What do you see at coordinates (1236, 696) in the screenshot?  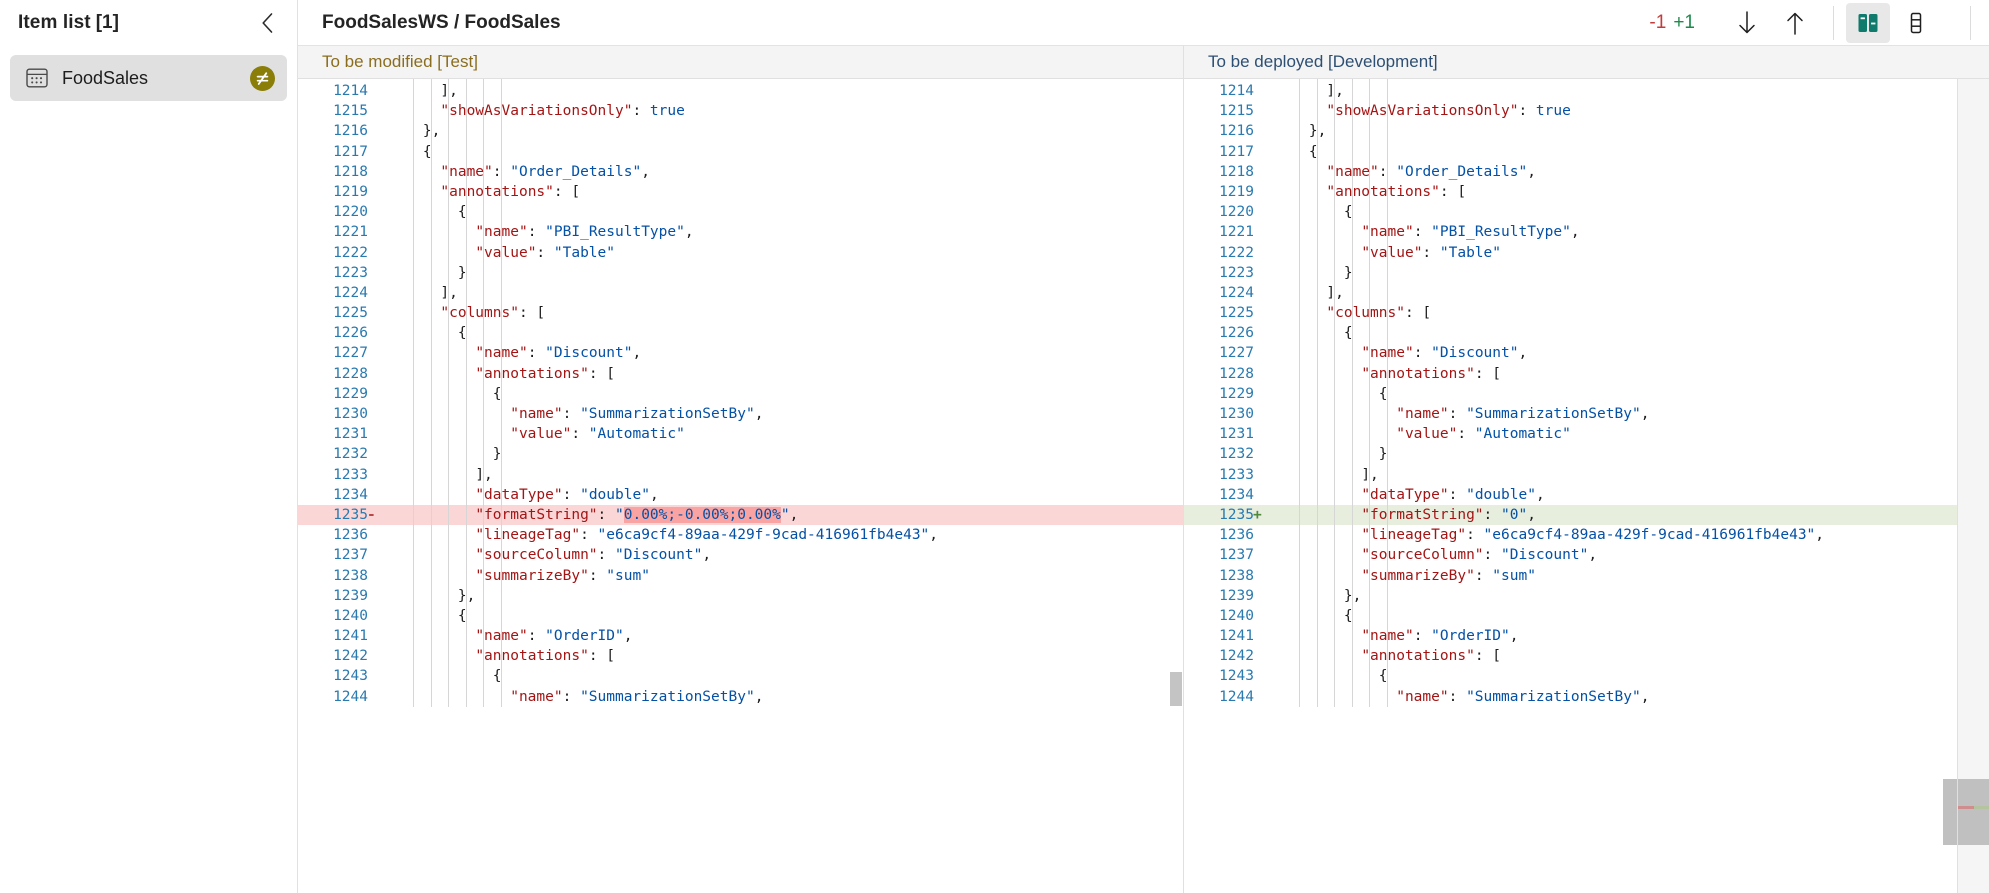 I see `line-number: 1244` at bounding box center [1236, 696].